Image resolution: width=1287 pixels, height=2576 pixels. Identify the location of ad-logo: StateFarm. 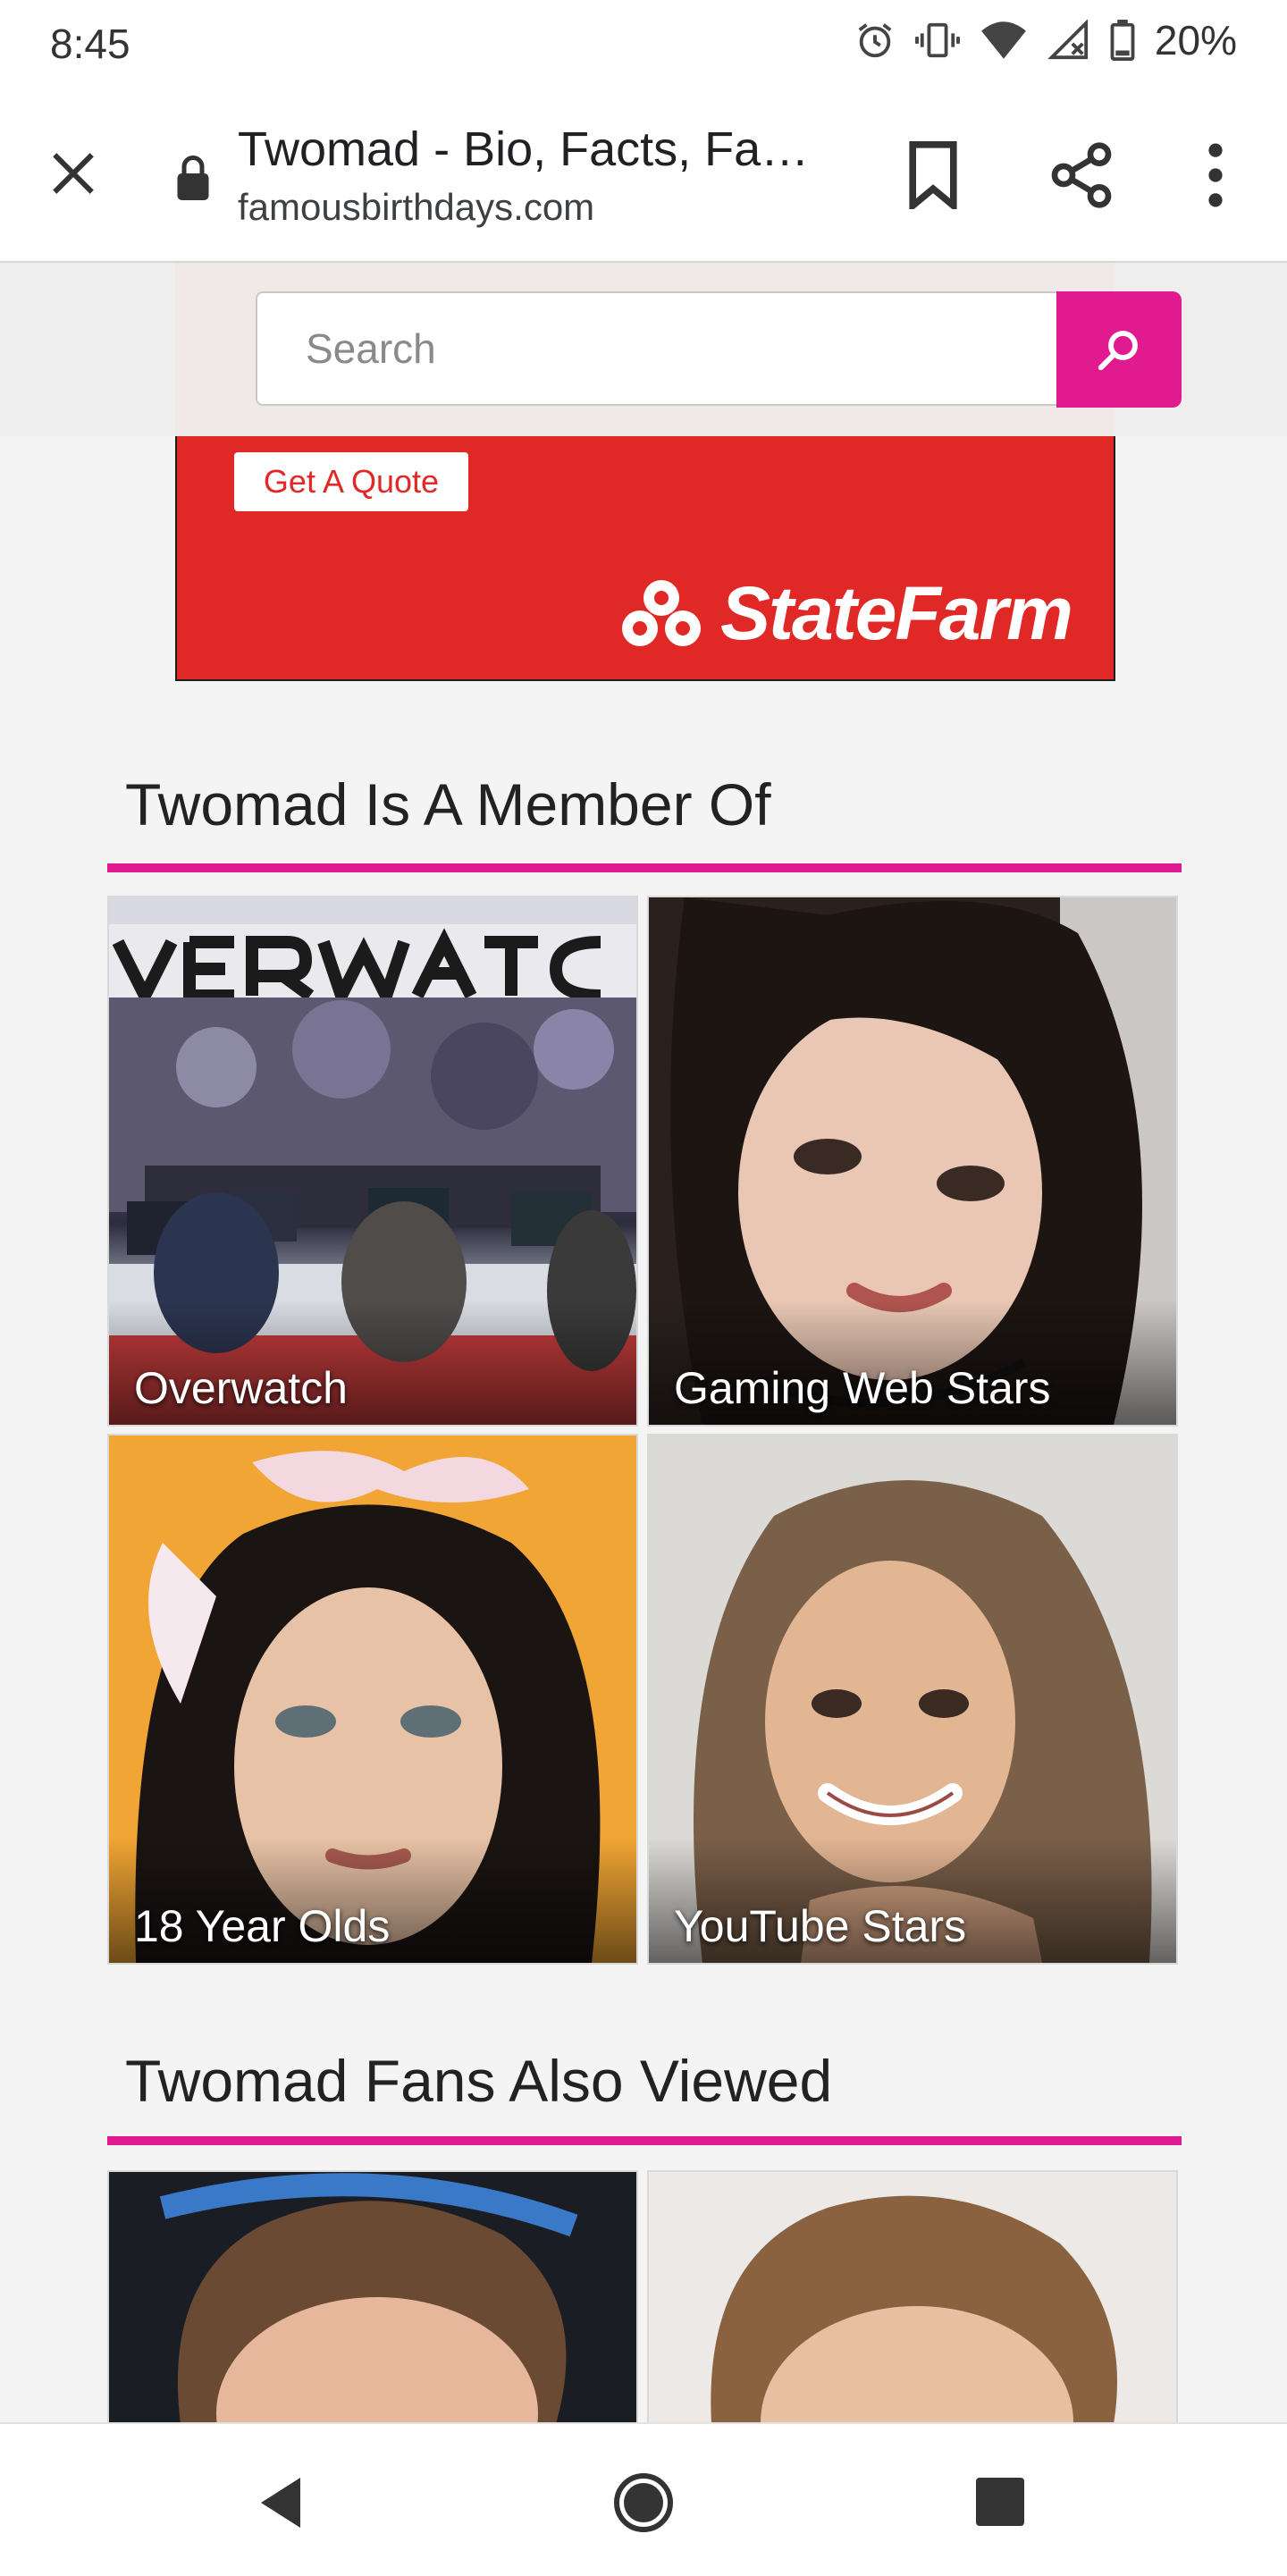
(842, 614).